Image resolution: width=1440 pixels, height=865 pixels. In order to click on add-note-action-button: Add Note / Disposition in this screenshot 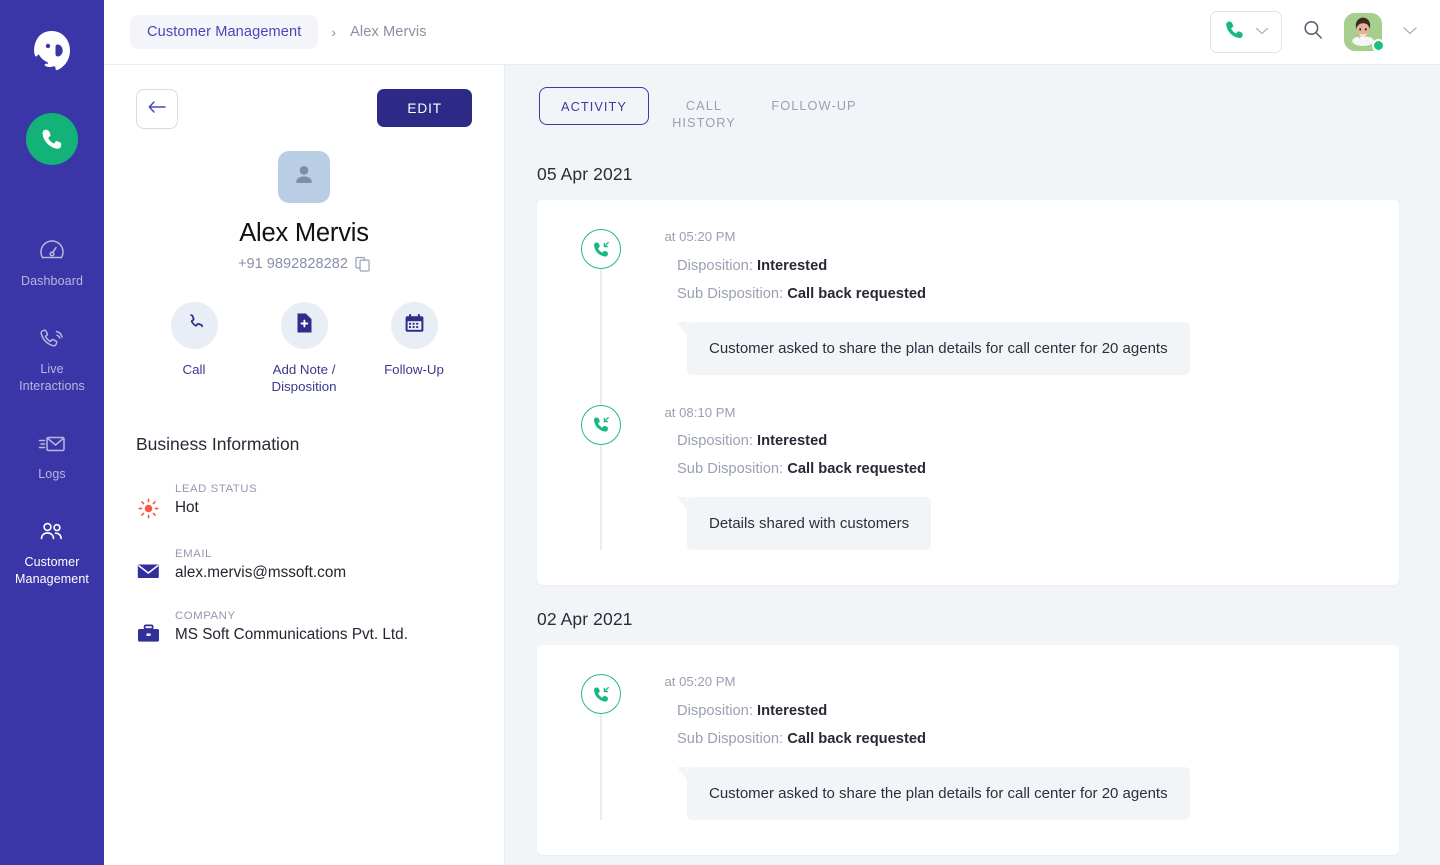, I will do `click(304, 348)`.